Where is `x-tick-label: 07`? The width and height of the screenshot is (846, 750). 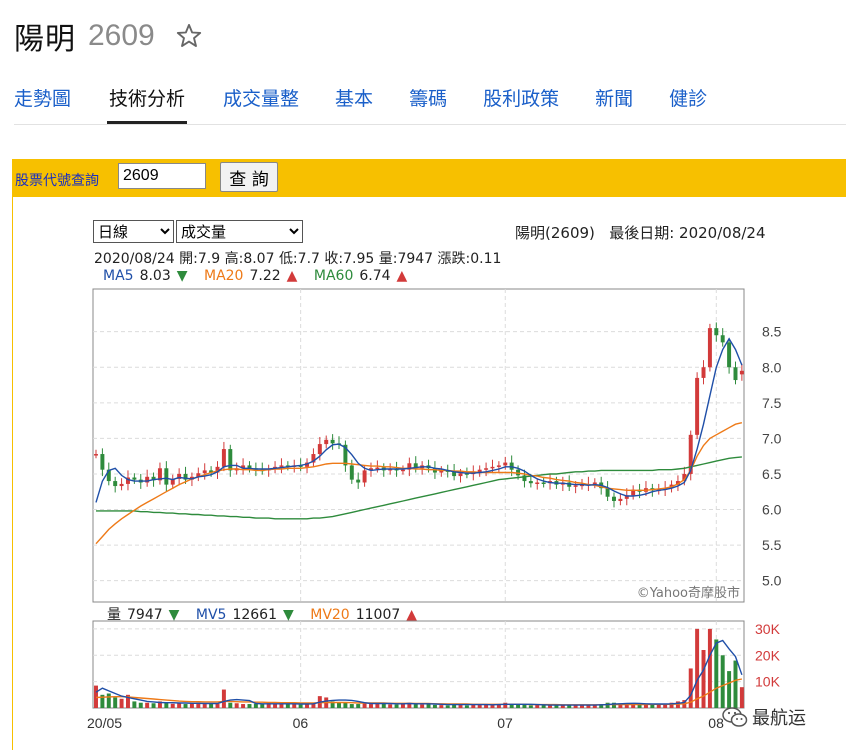
x-tick-label: 07 is located at coordinates (505, 723).